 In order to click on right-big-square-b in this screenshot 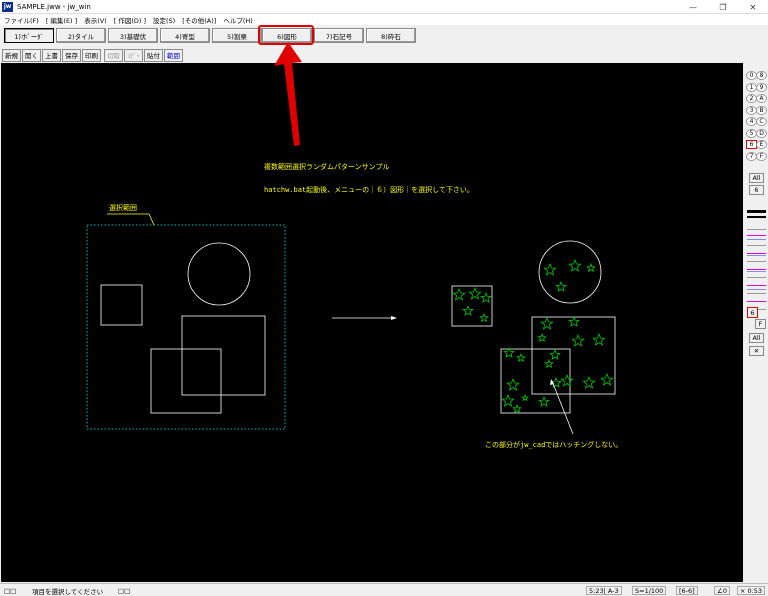, I will do `click(535, 381)`.